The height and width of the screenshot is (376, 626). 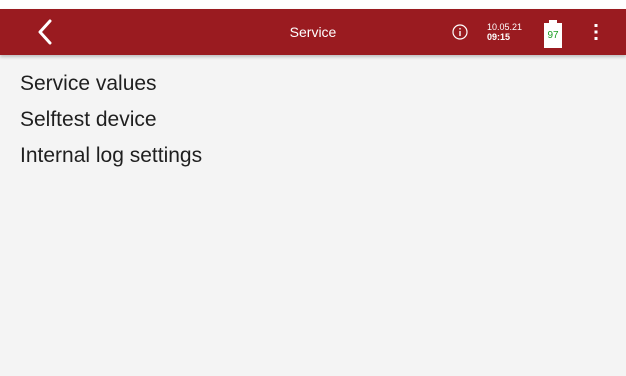 I want to click on menu-item-selftest-device: Selftest device, so click(x=111, y=120).